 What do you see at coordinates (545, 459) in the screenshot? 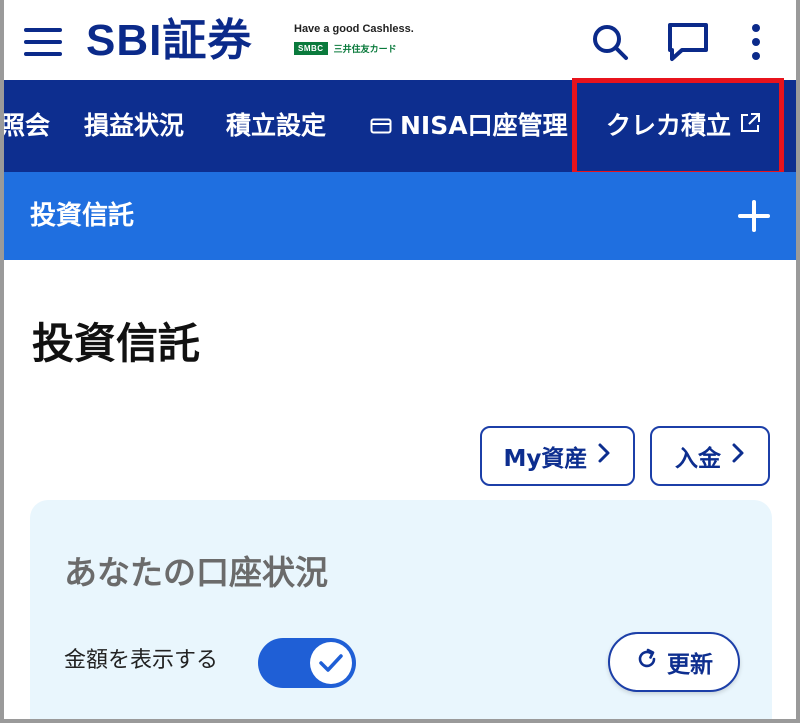
I see `my-assets-label: My資産` at bounding box center [545, 459].